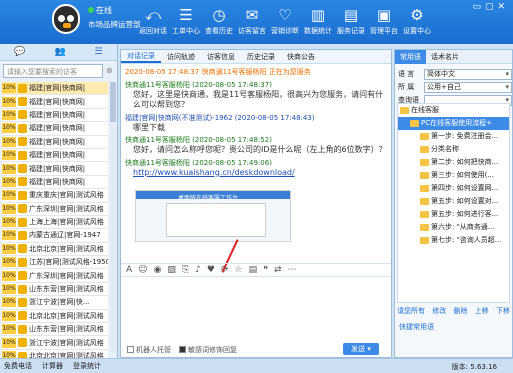 This screenshot has height=373, width=513. Describe the element at coordinates (141, 57) in the screenshot. I see `tab-chat-record: 对话记录` at that location.